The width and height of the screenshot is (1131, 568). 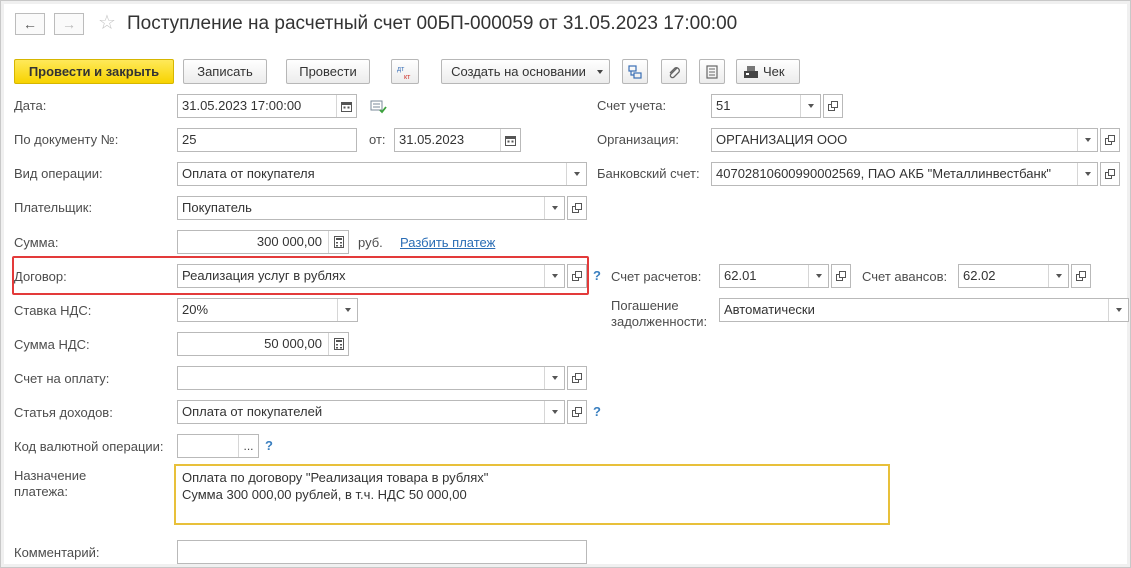 I want to click on open-advance-account-button, so click(x=1081, y=276).